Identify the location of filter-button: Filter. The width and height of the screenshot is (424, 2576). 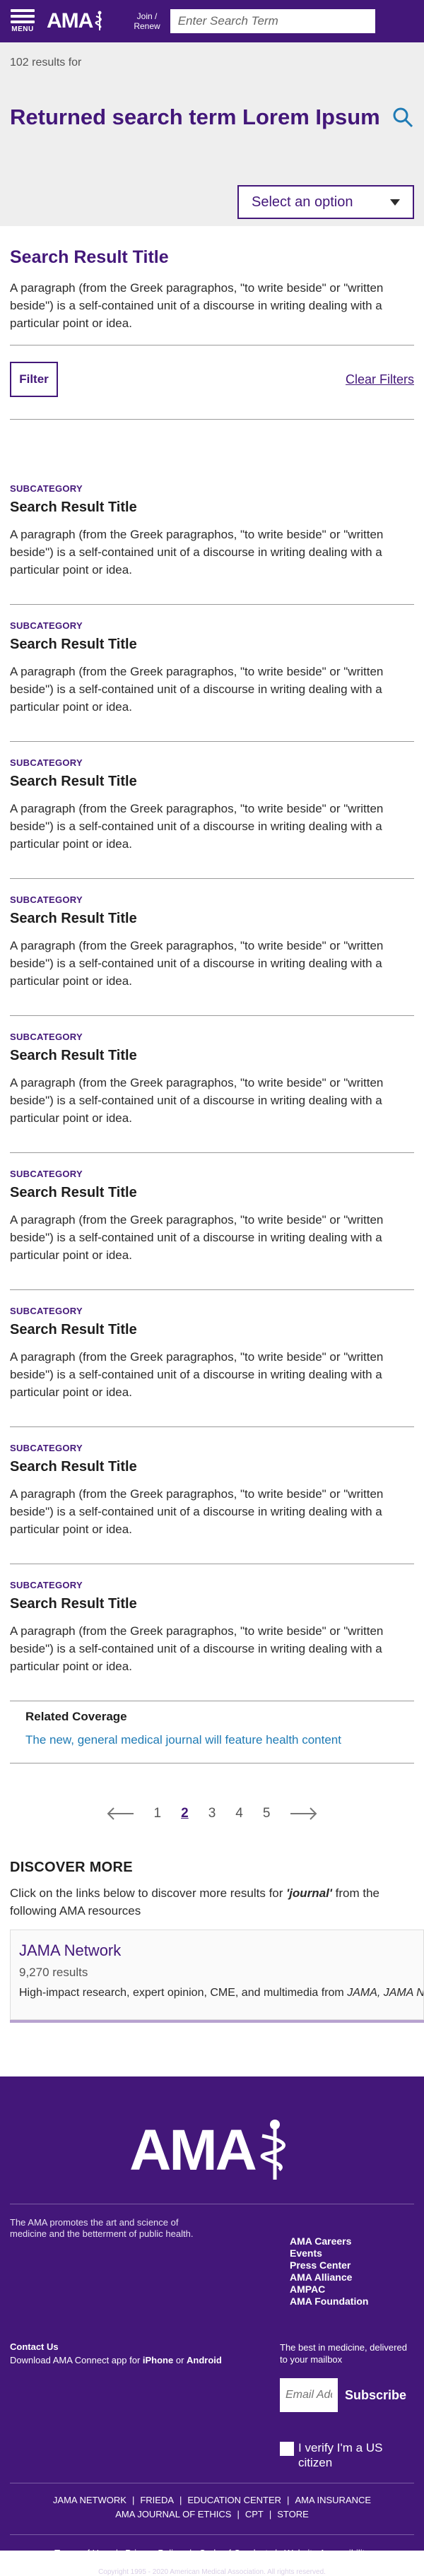
(34, 379).